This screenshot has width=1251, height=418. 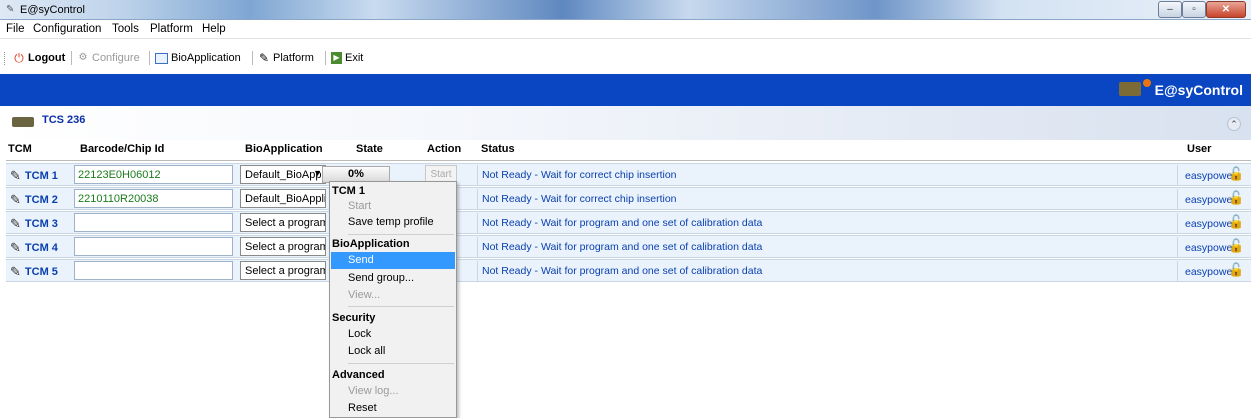 What do you see at coordinates (1199, 149) in the screenshot?
I see `header-user: User` at bounding box center [1199, 149].